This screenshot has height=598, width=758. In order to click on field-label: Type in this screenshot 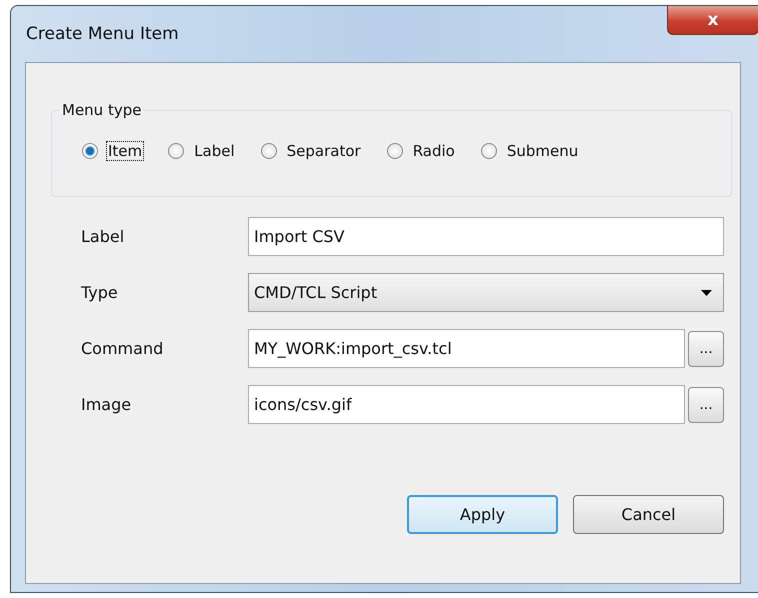, I will do `click(100, 292)`.